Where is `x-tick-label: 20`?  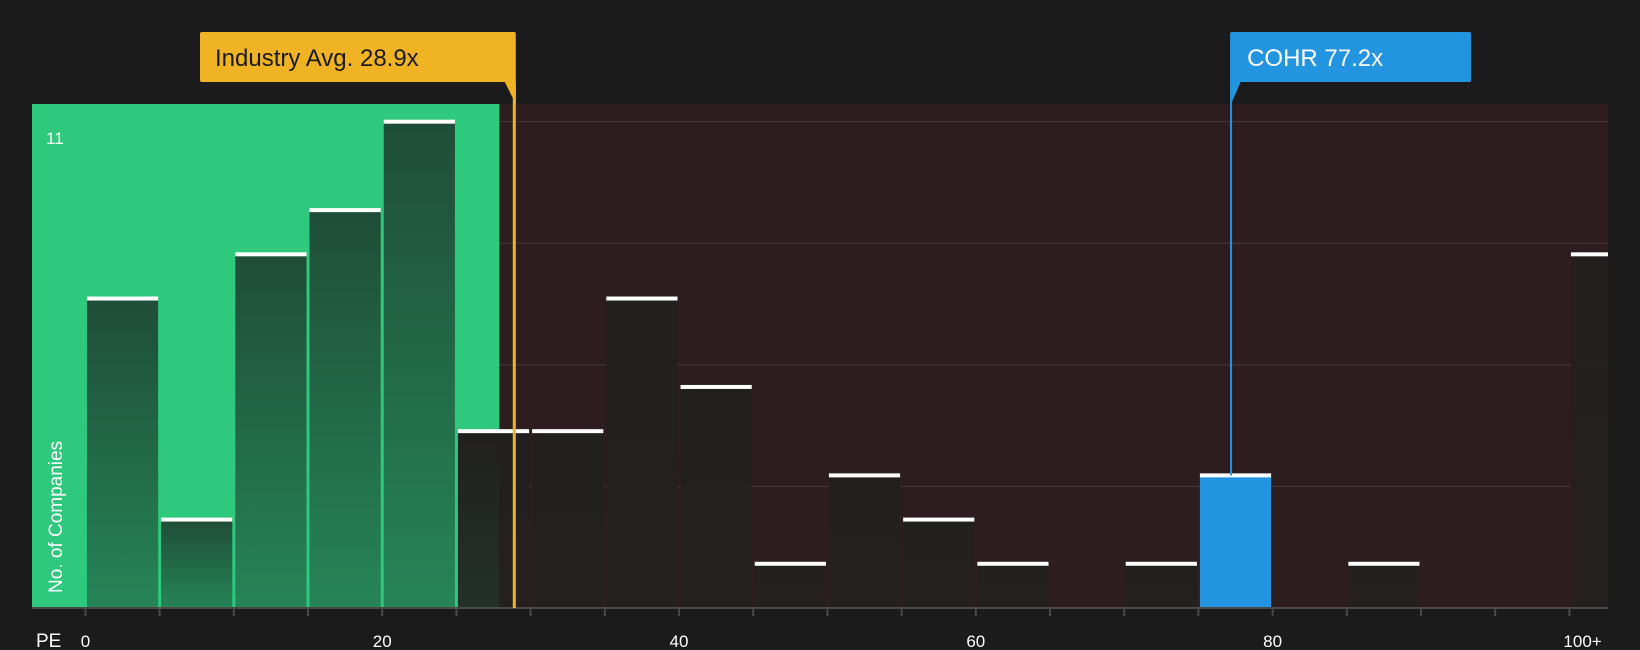
x-tick-label: 20 is located at coordinates (382, 641).